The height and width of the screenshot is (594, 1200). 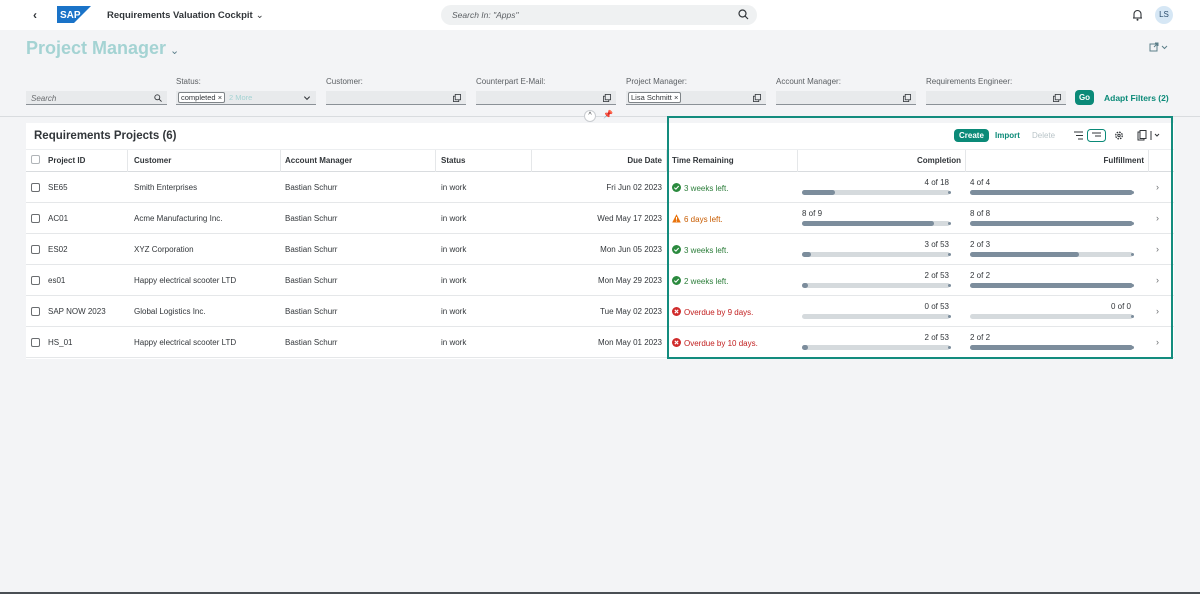 I want to click on project-id-cell: ES02, so click(x=58, y=249).